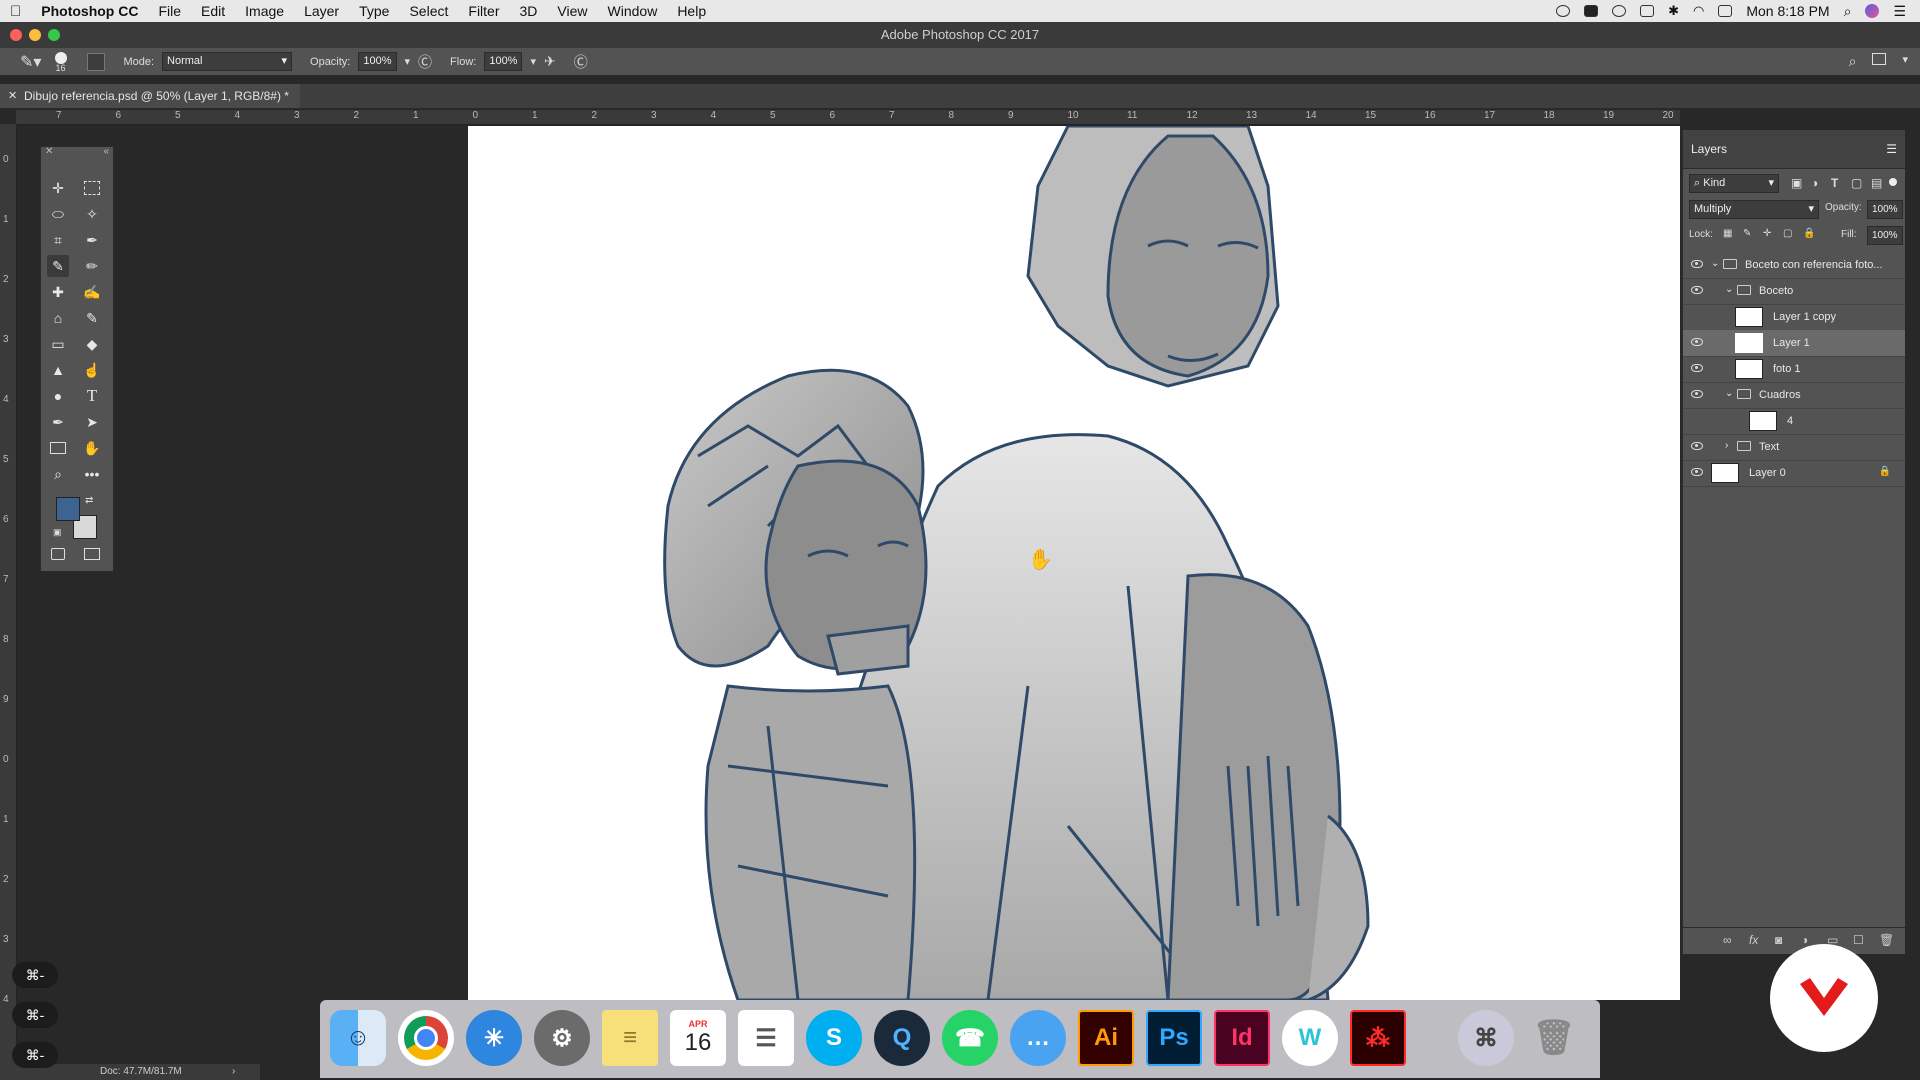 This screenshot has height=1080, width=1920. What do you see at coordinates (1753, 940) in the screenshot?
I see `layer-style-icon: fx` at bounding box center [1753, 940].